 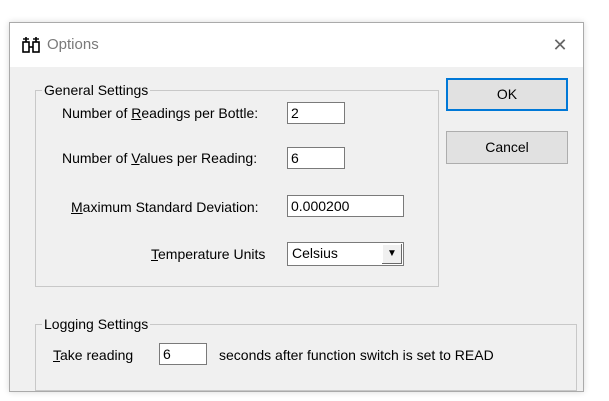 I want to click on logging-settings-legend: Logging Settings, so click(x=96, y=324).